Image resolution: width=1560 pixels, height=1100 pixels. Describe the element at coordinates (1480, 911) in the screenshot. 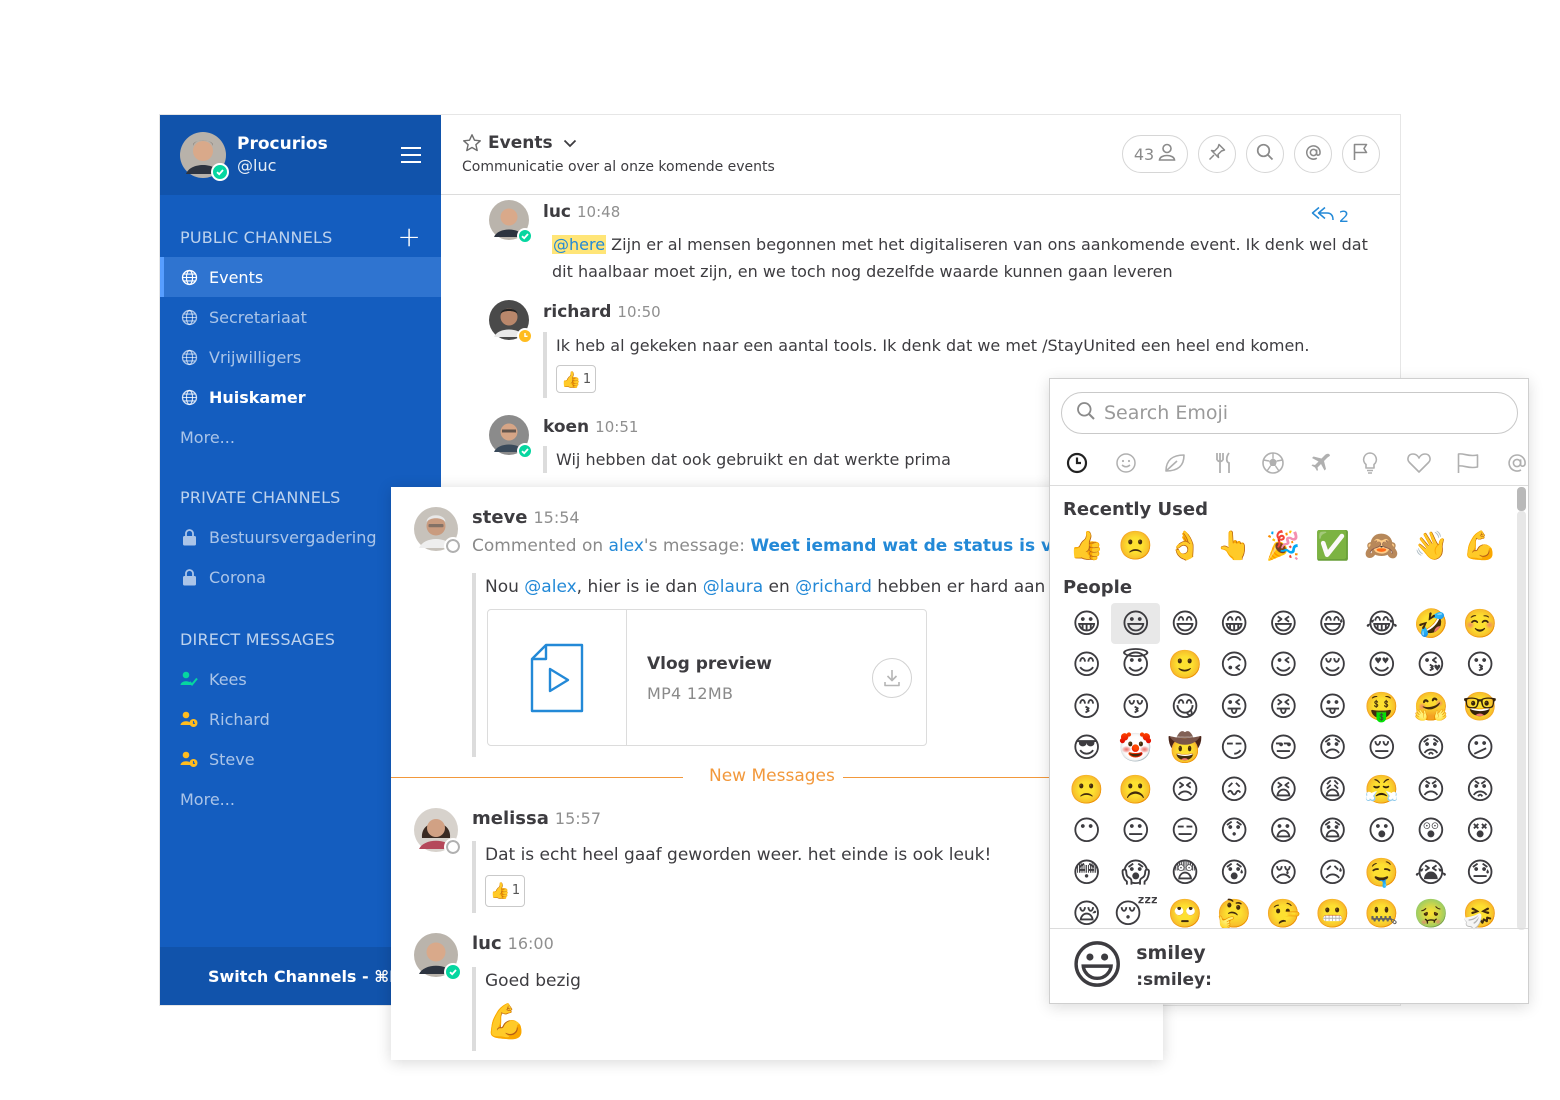

I see `emoji-cell: 🤧` at that location.